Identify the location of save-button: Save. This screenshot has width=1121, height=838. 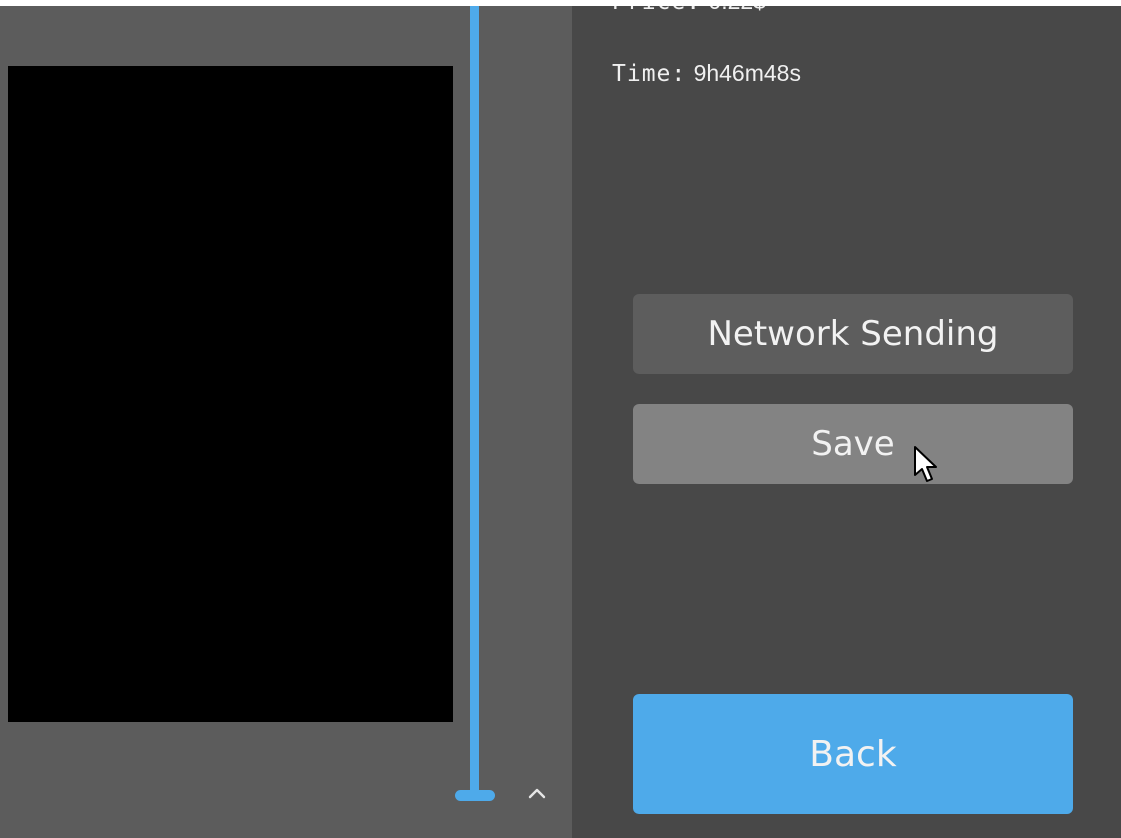
(853, 444).